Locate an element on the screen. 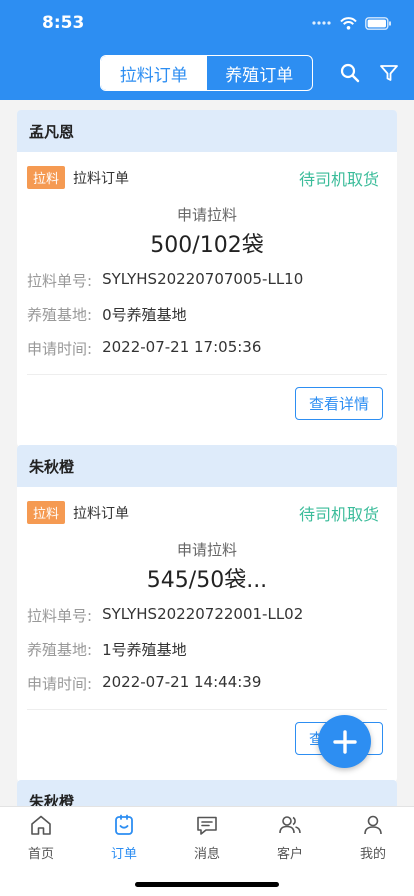 This screenshot has height=896, width=414. cellular-dots-icon is located at coordinates (321, 23).